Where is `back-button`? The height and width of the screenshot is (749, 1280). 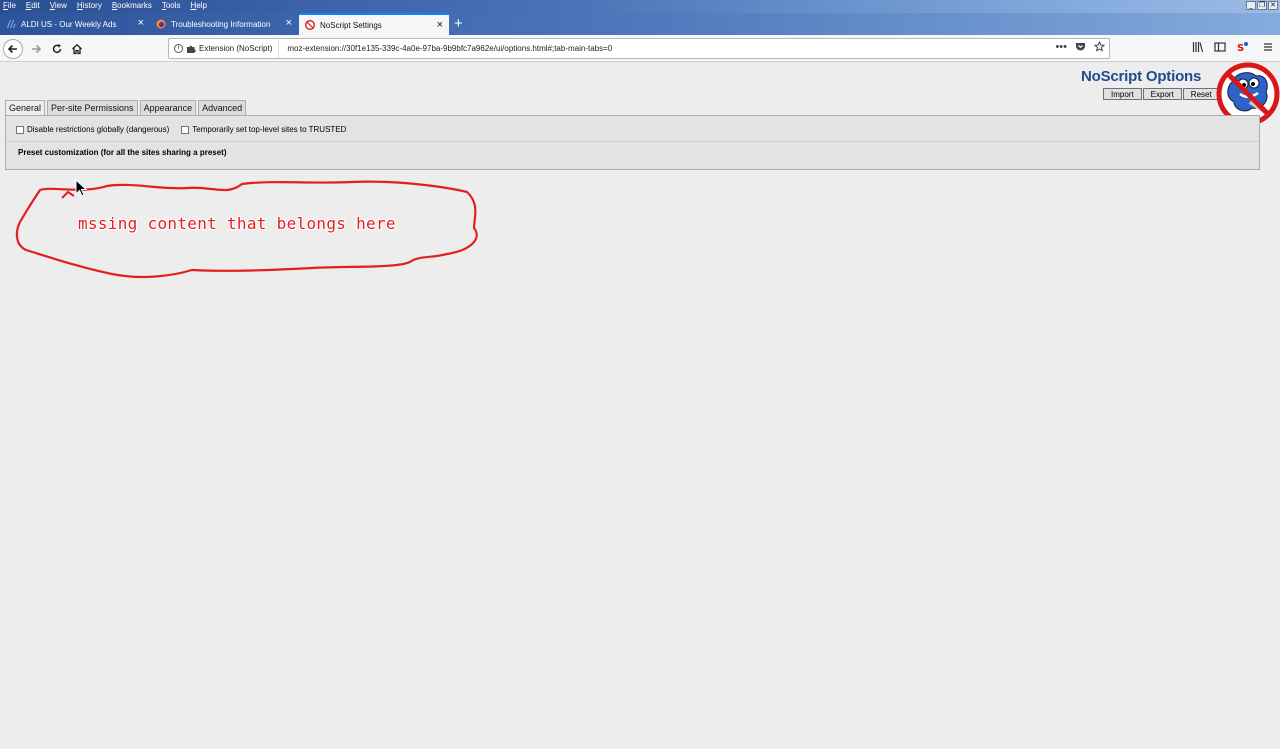 back-button is located at coordinates (13, 49).